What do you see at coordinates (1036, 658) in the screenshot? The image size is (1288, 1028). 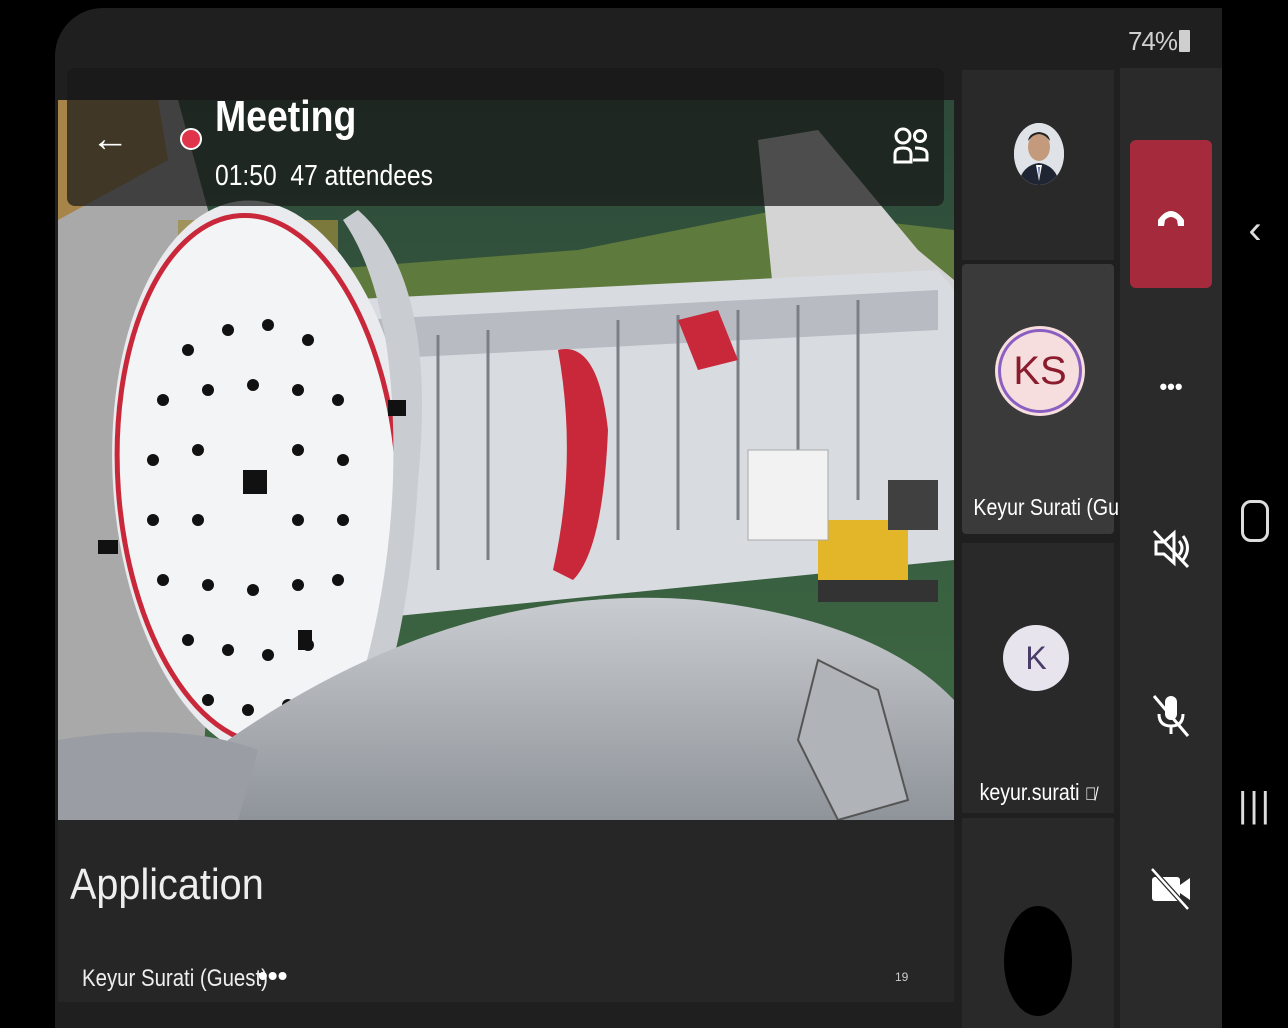 I see `participant-initials-avatar: K` at bounding box center [1036, 658].